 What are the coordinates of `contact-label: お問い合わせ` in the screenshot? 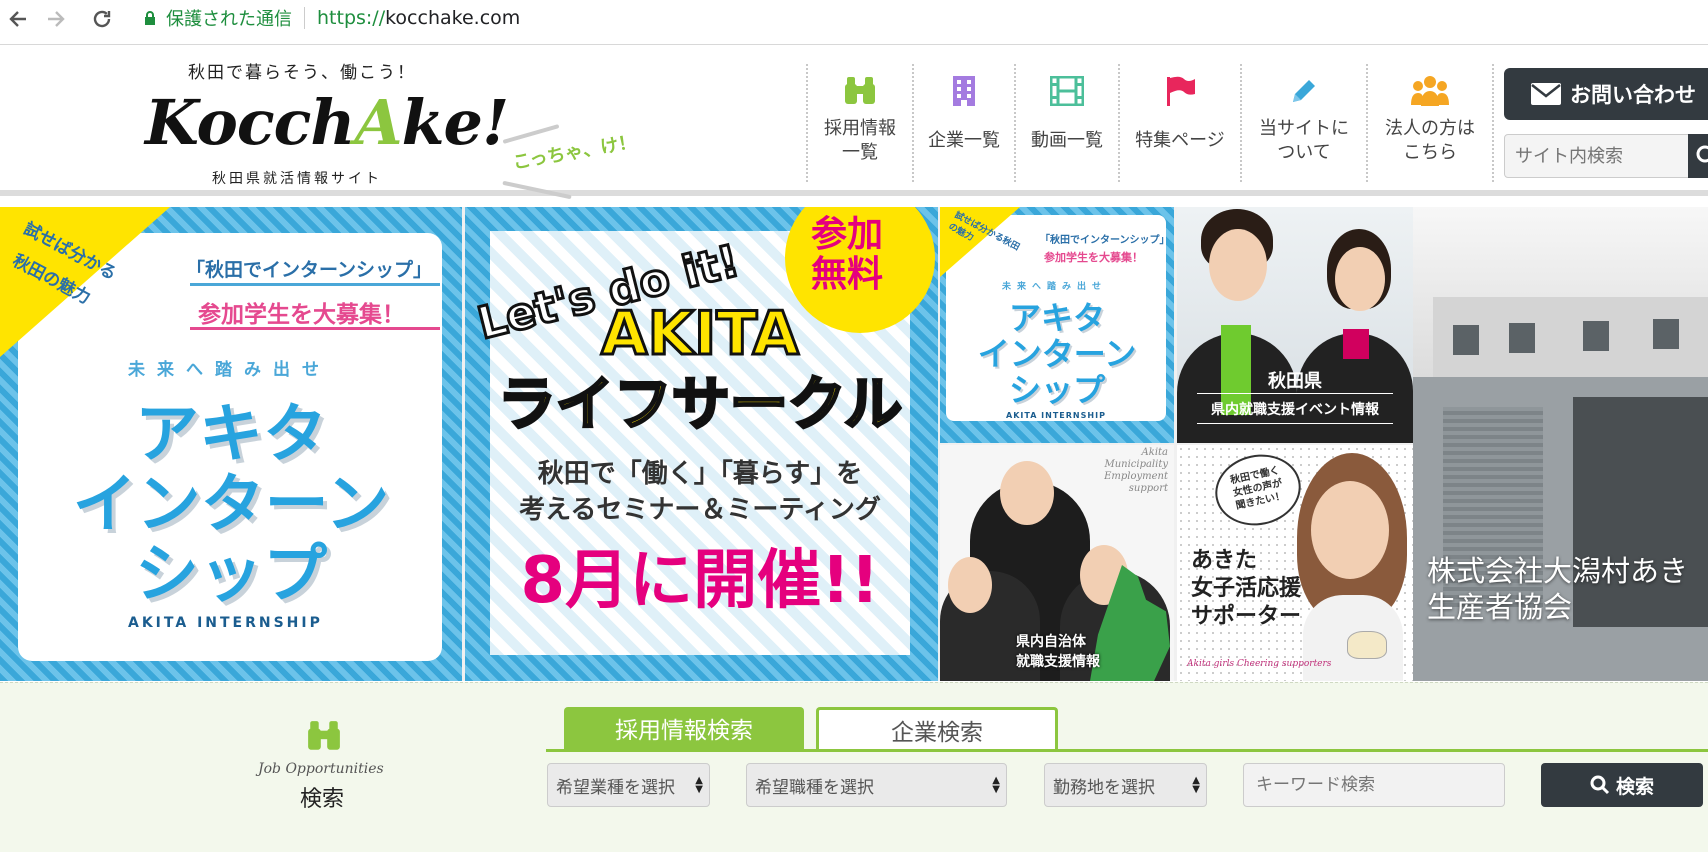 It's located at (1633, 95).